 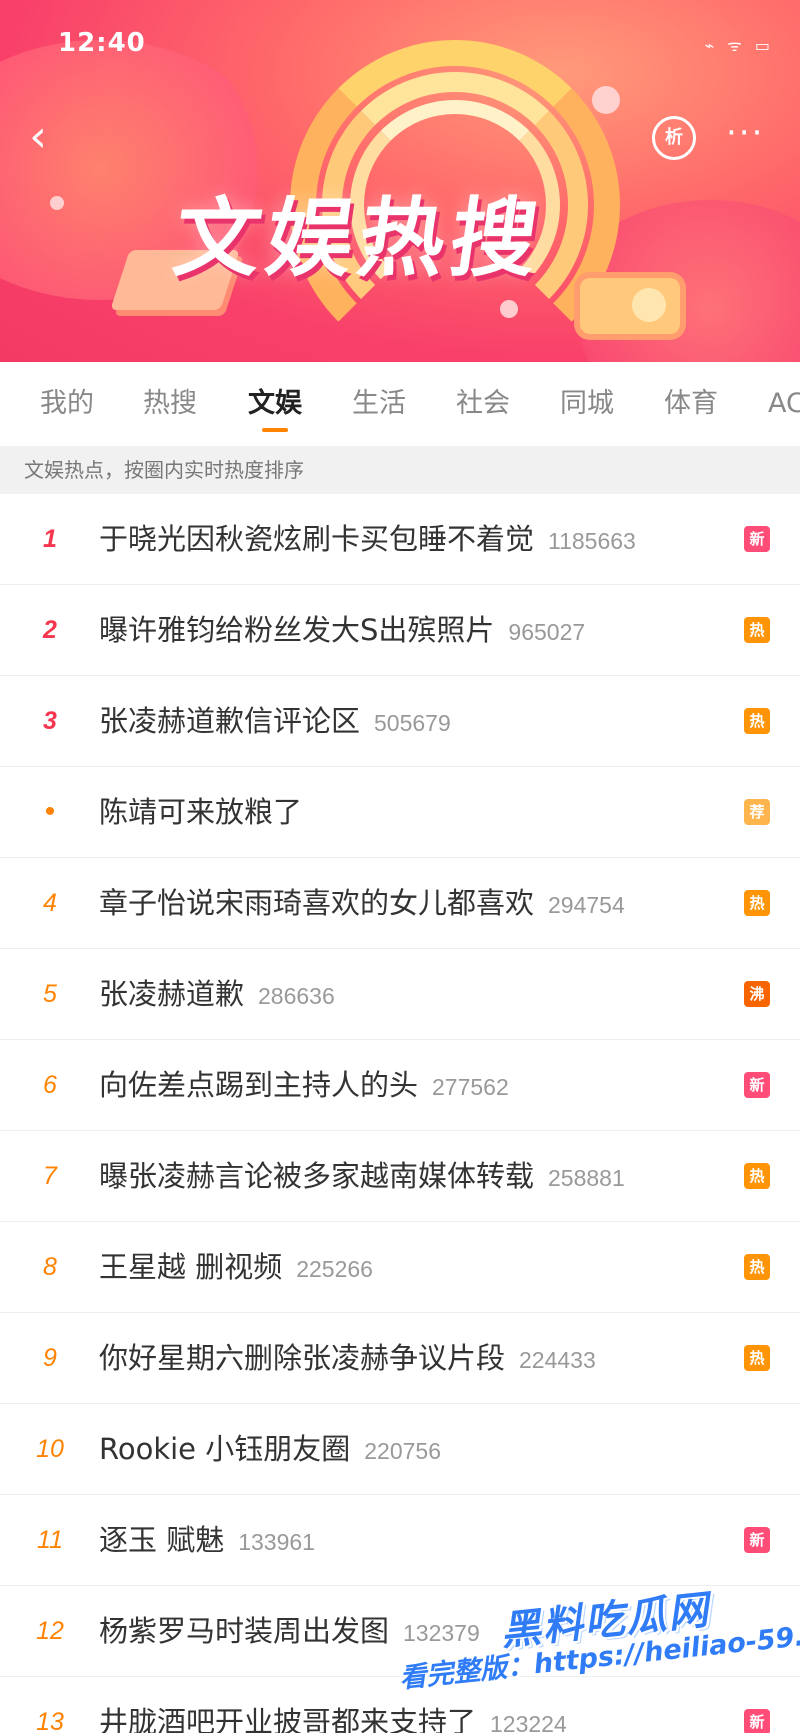 I want to click on rank-number: 7, so click(x=50, y=1176).